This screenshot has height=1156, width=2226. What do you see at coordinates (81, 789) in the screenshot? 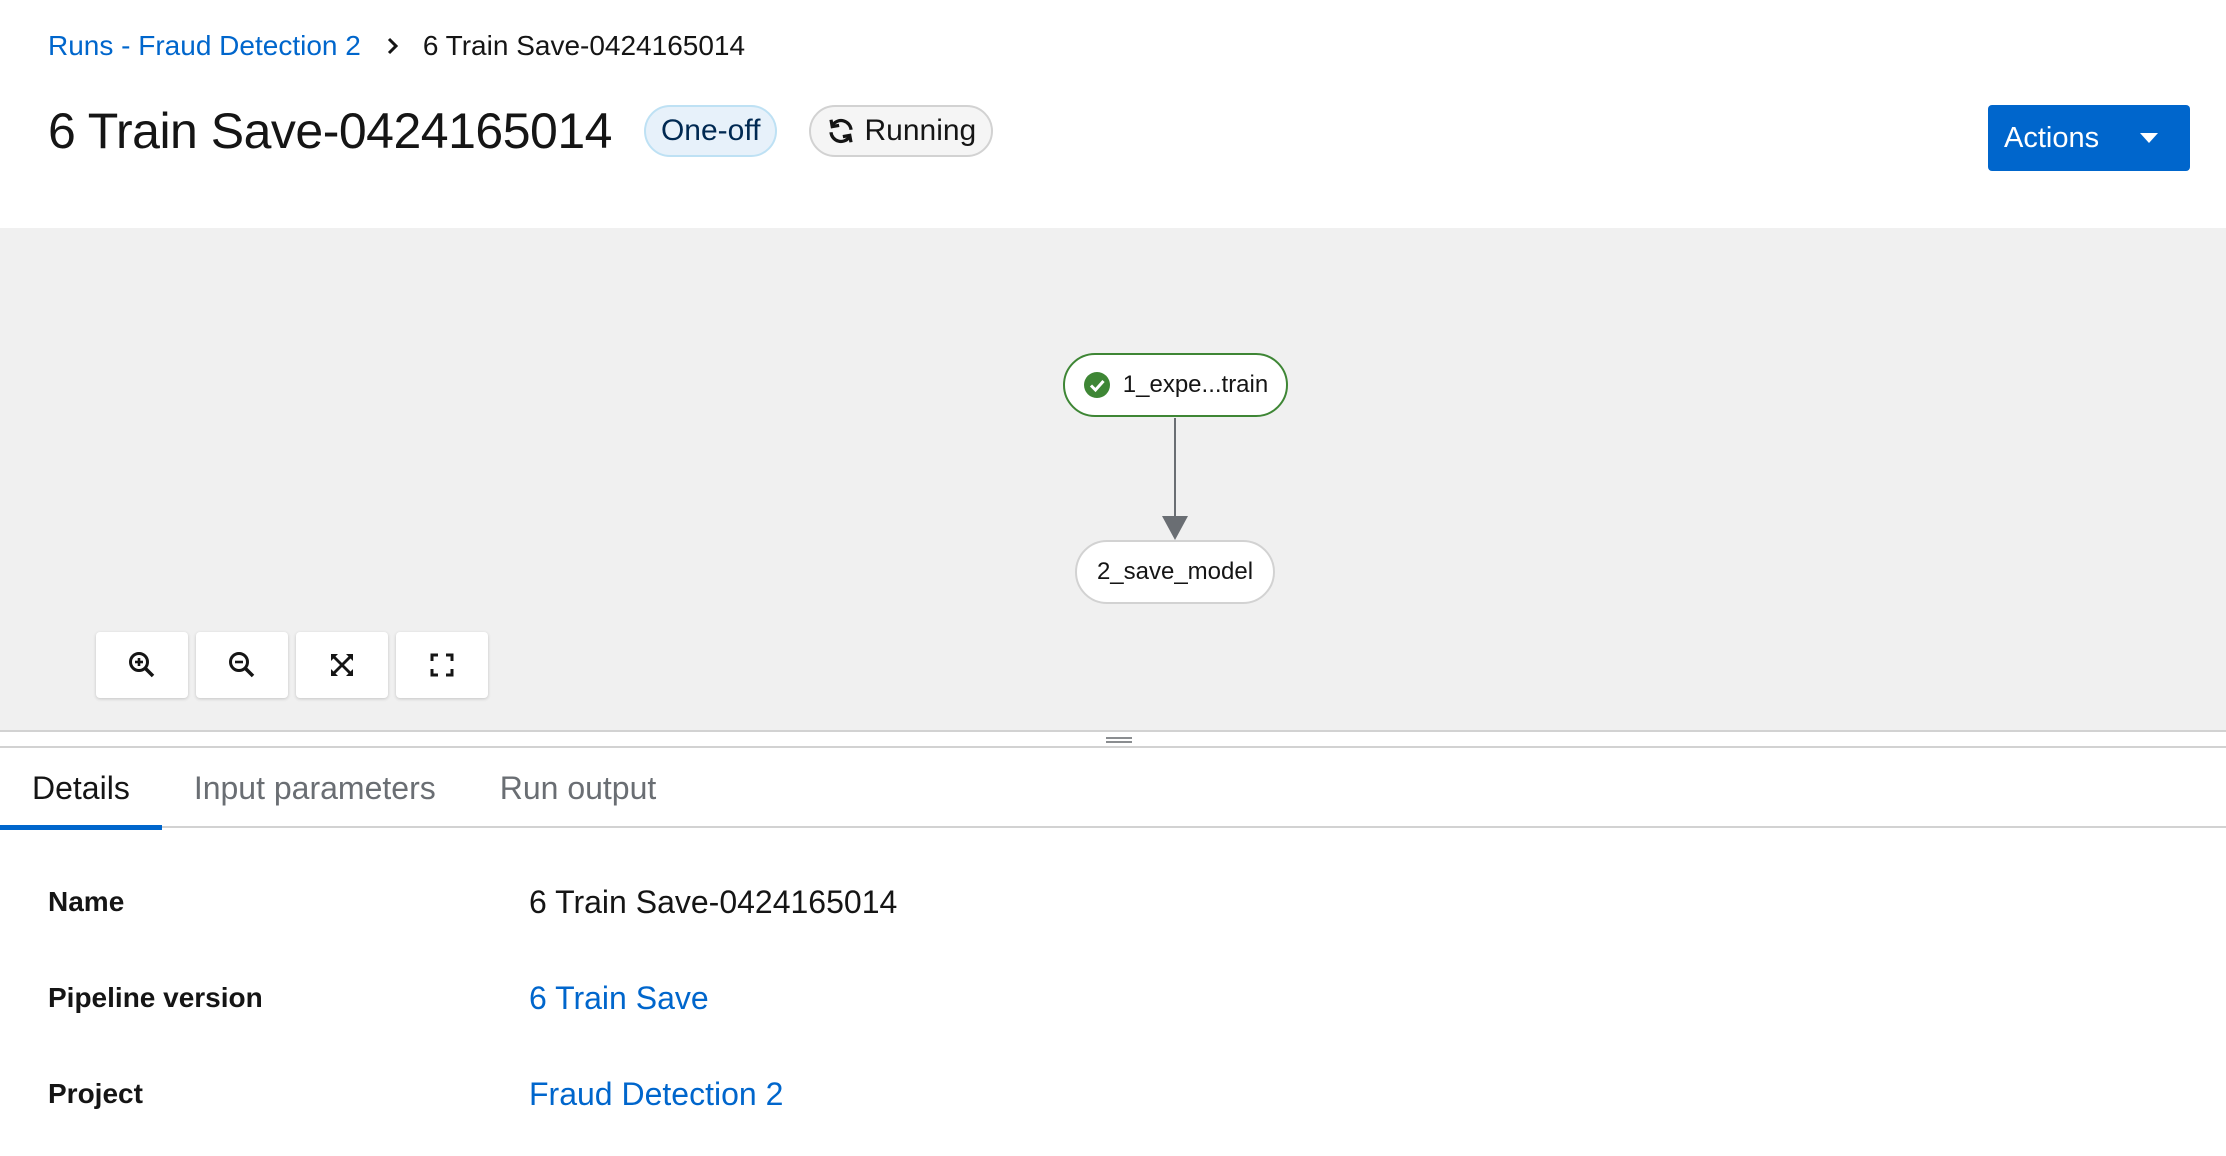
I see `tab-details: Details` at bounding box center [81, 789].